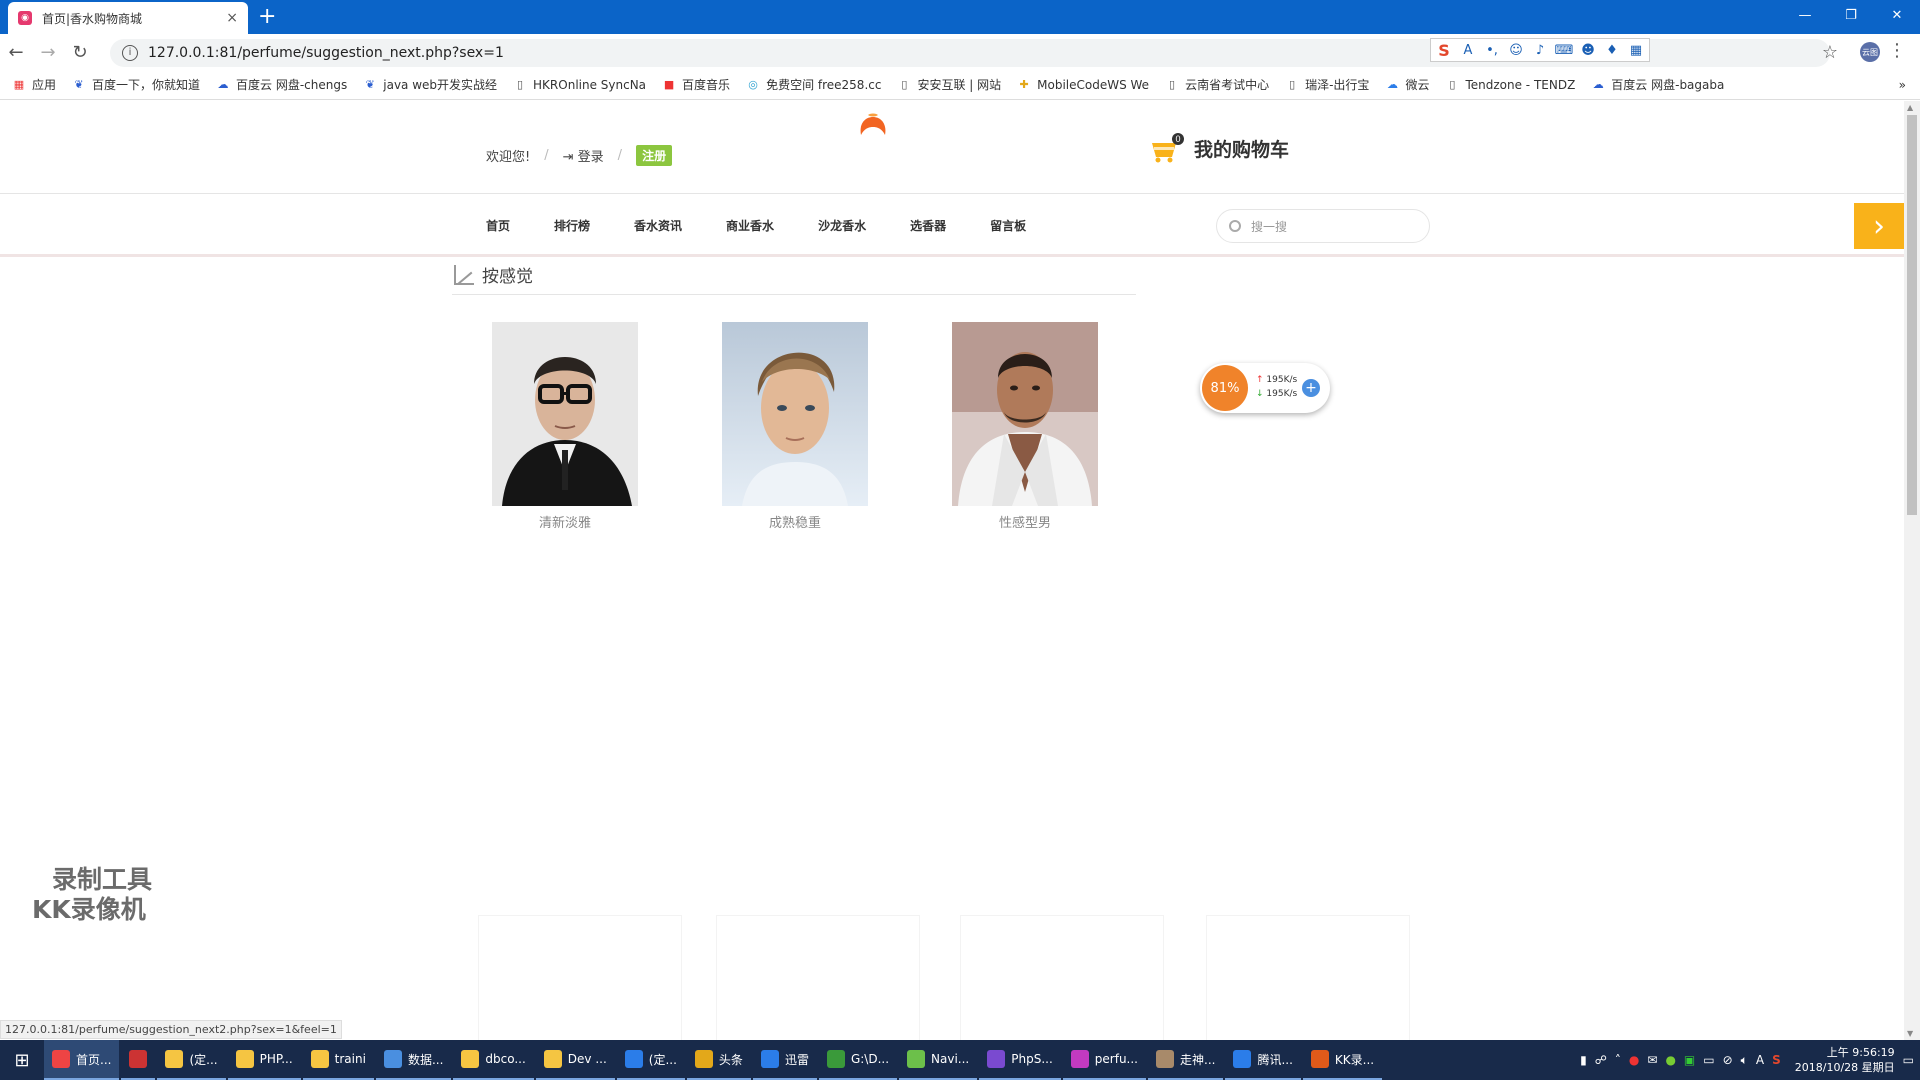 Image resolution: width=1920 pixels, height=1080 pixels. Describe the element at coordinates (1618, 1060) in the screenshot. I see `tray-expand-icon: ˄` at that location.